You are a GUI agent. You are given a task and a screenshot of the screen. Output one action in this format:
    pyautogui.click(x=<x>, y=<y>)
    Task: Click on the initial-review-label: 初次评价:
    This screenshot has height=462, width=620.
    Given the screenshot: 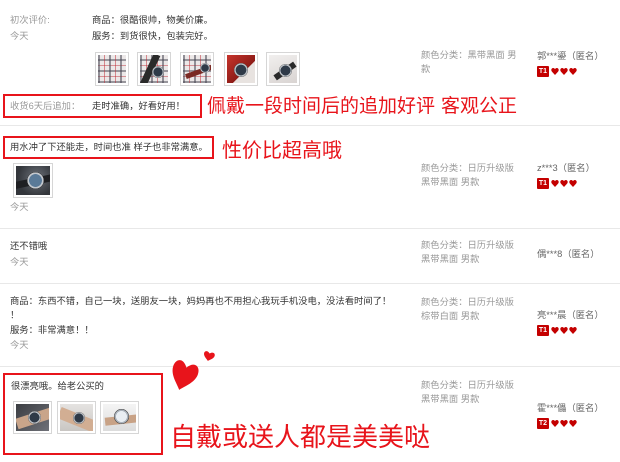 What is the action you would take?
    pyautogui.click(x=30, y=20)
    